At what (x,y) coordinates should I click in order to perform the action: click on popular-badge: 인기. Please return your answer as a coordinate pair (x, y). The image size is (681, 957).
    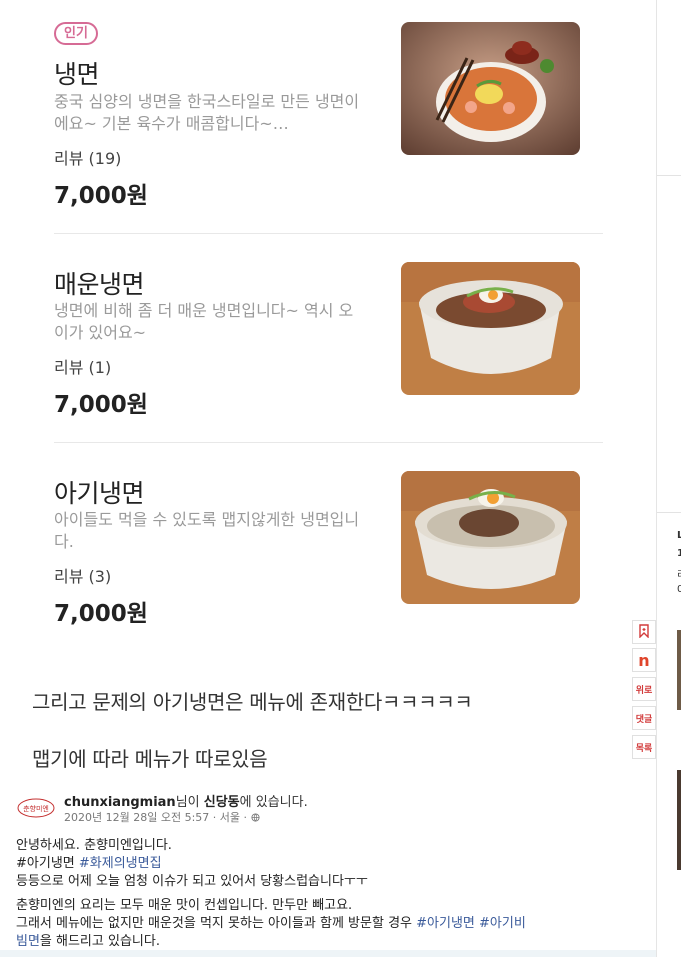
    Looking at the image, I should click on (76, 33).